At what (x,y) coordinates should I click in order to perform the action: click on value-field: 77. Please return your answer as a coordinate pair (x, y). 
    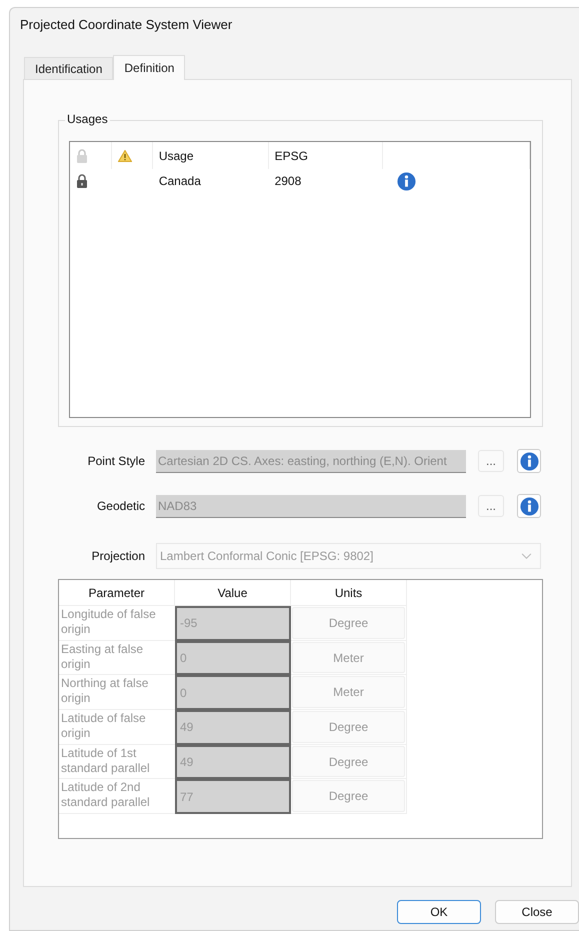
    Looking at the image, I should click on (233, 796).